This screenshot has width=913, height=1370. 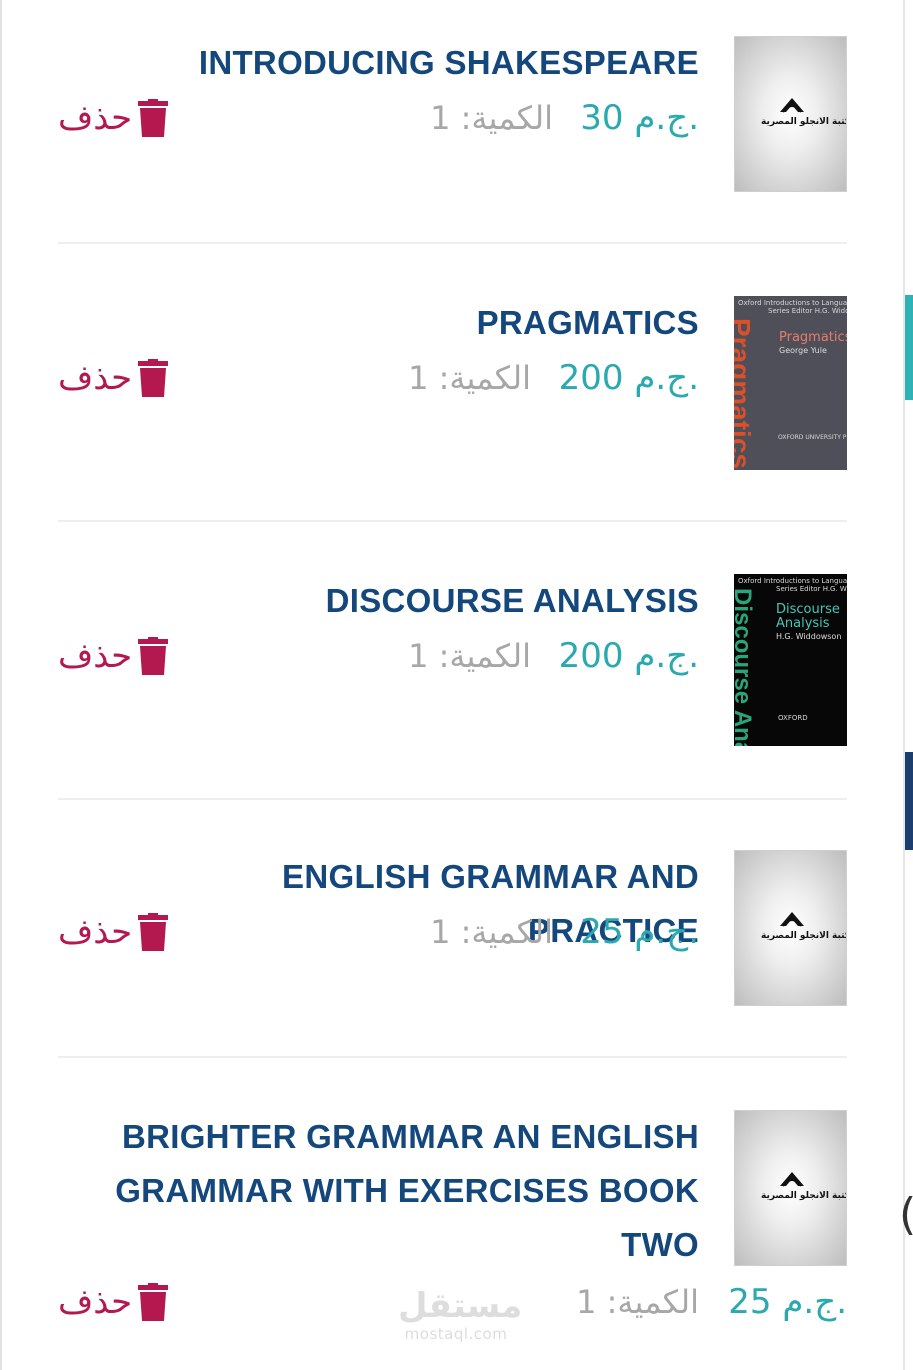 I want to click on item-title: DISCOURSE ANALYSIS, so click(x=419, y=601).